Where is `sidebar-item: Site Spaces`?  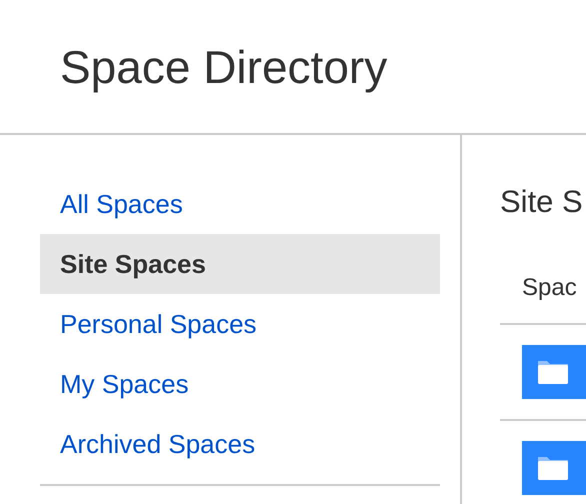
sidebar-item: Site Spaces is located at coordinates (240, 264).